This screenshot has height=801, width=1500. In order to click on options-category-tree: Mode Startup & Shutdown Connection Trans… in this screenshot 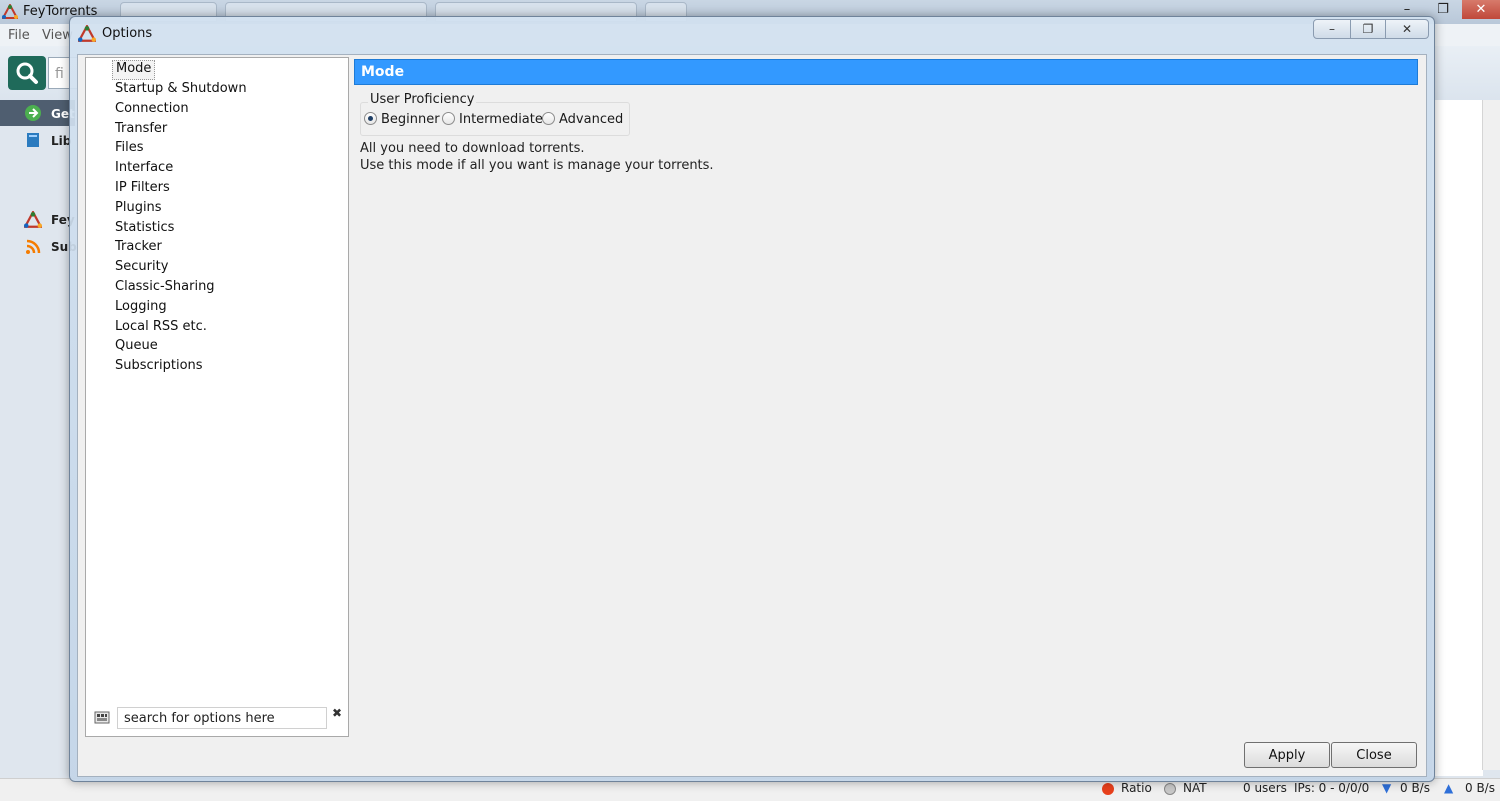, I will do `click(217, 397)`.